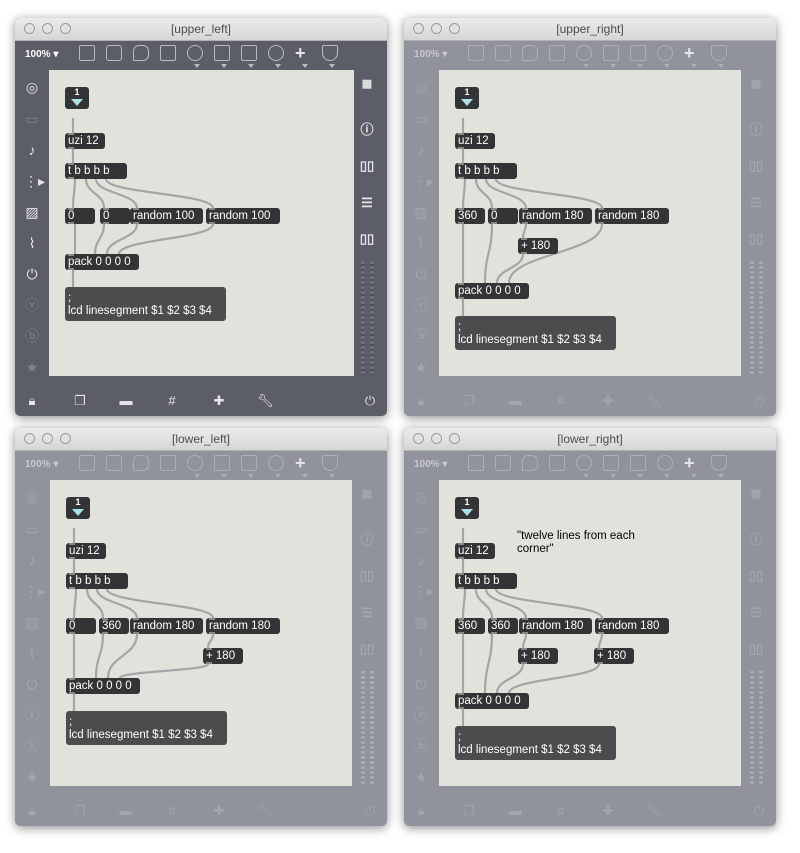 The height and width of the screenshot is (853, 800). I want to click on power-icon: ⏻, so click(370, 401).